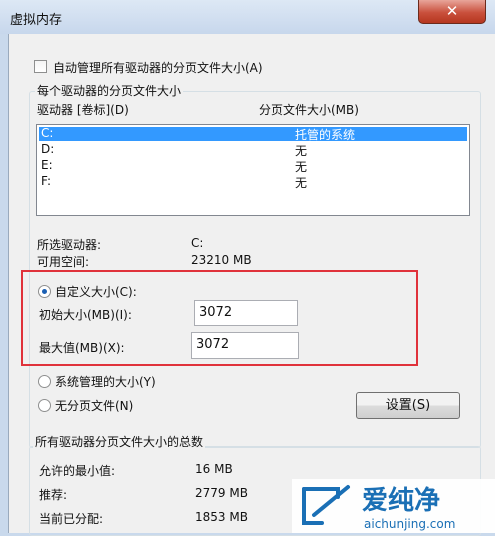  I want to click on window-title: 虚拟内存, so click(36, 20).